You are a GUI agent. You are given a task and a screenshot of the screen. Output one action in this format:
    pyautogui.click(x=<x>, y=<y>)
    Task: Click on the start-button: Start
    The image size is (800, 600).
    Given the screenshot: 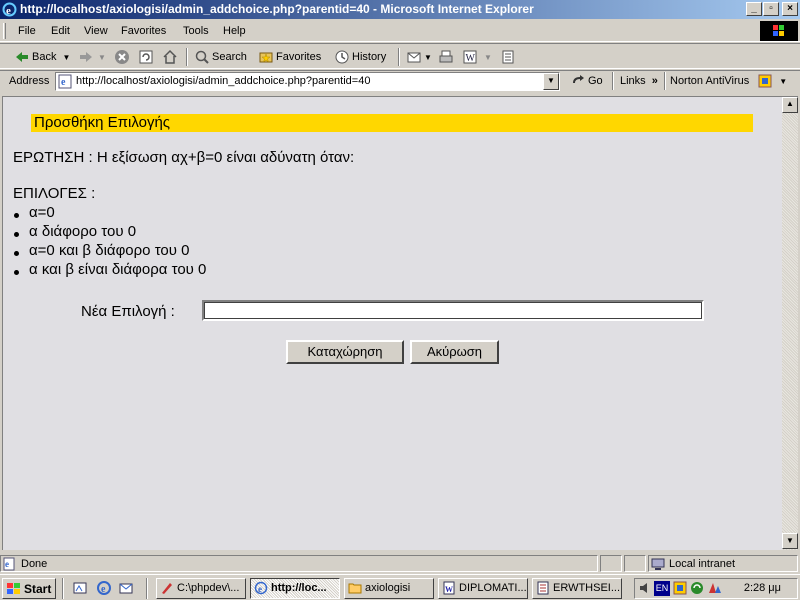 What is the action you would take?
    pyautogui.click(x=29, y=588)
    